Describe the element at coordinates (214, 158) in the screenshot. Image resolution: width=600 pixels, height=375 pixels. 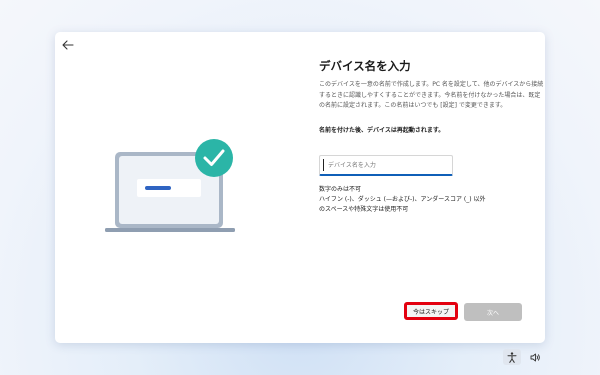
I see `checkmark-icon` at that location.